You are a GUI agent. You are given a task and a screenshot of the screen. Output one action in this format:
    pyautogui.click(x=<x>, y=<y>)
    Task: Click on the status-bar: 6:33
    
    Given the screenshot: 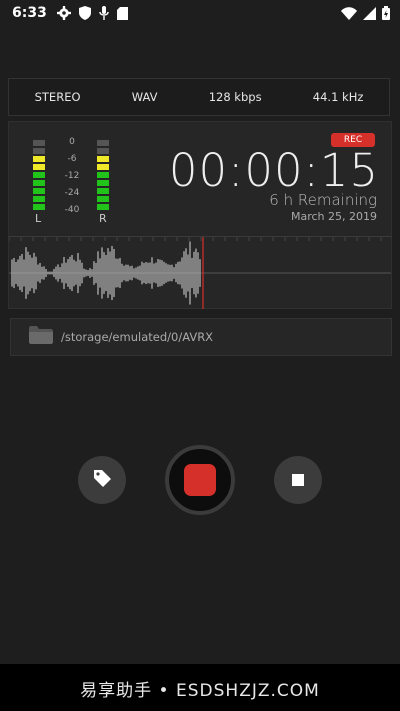 What is the action you would take?
    pyautogui.click(x=200, y=13)
    